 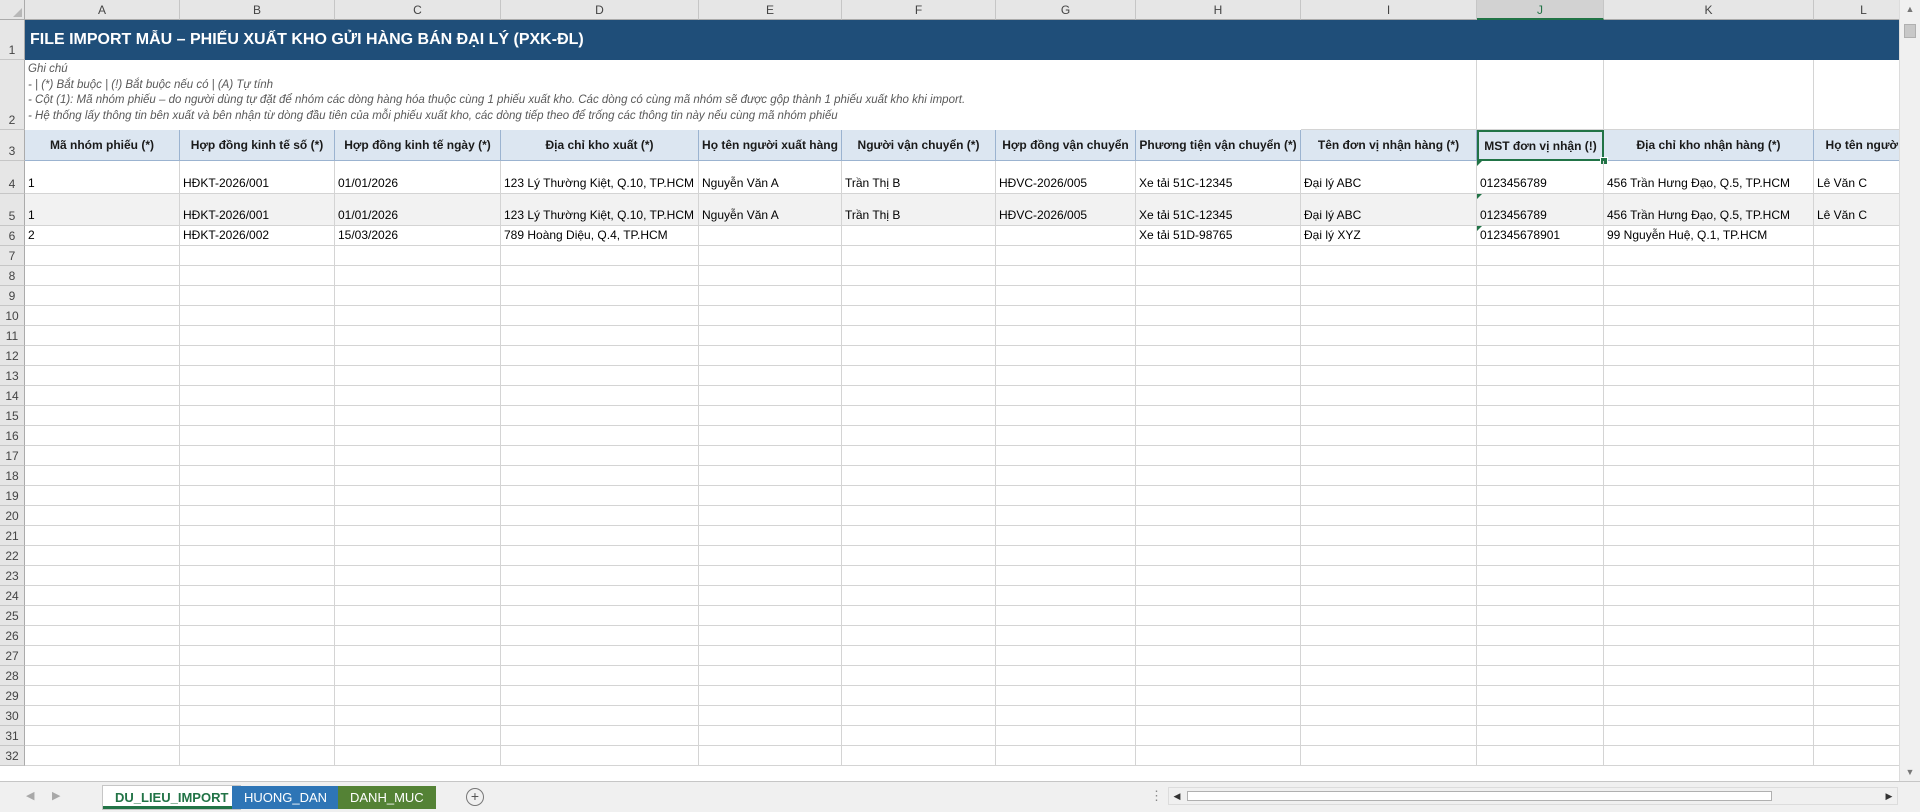 I want to click on column-header-i: I, so click(x=1389, y=10).